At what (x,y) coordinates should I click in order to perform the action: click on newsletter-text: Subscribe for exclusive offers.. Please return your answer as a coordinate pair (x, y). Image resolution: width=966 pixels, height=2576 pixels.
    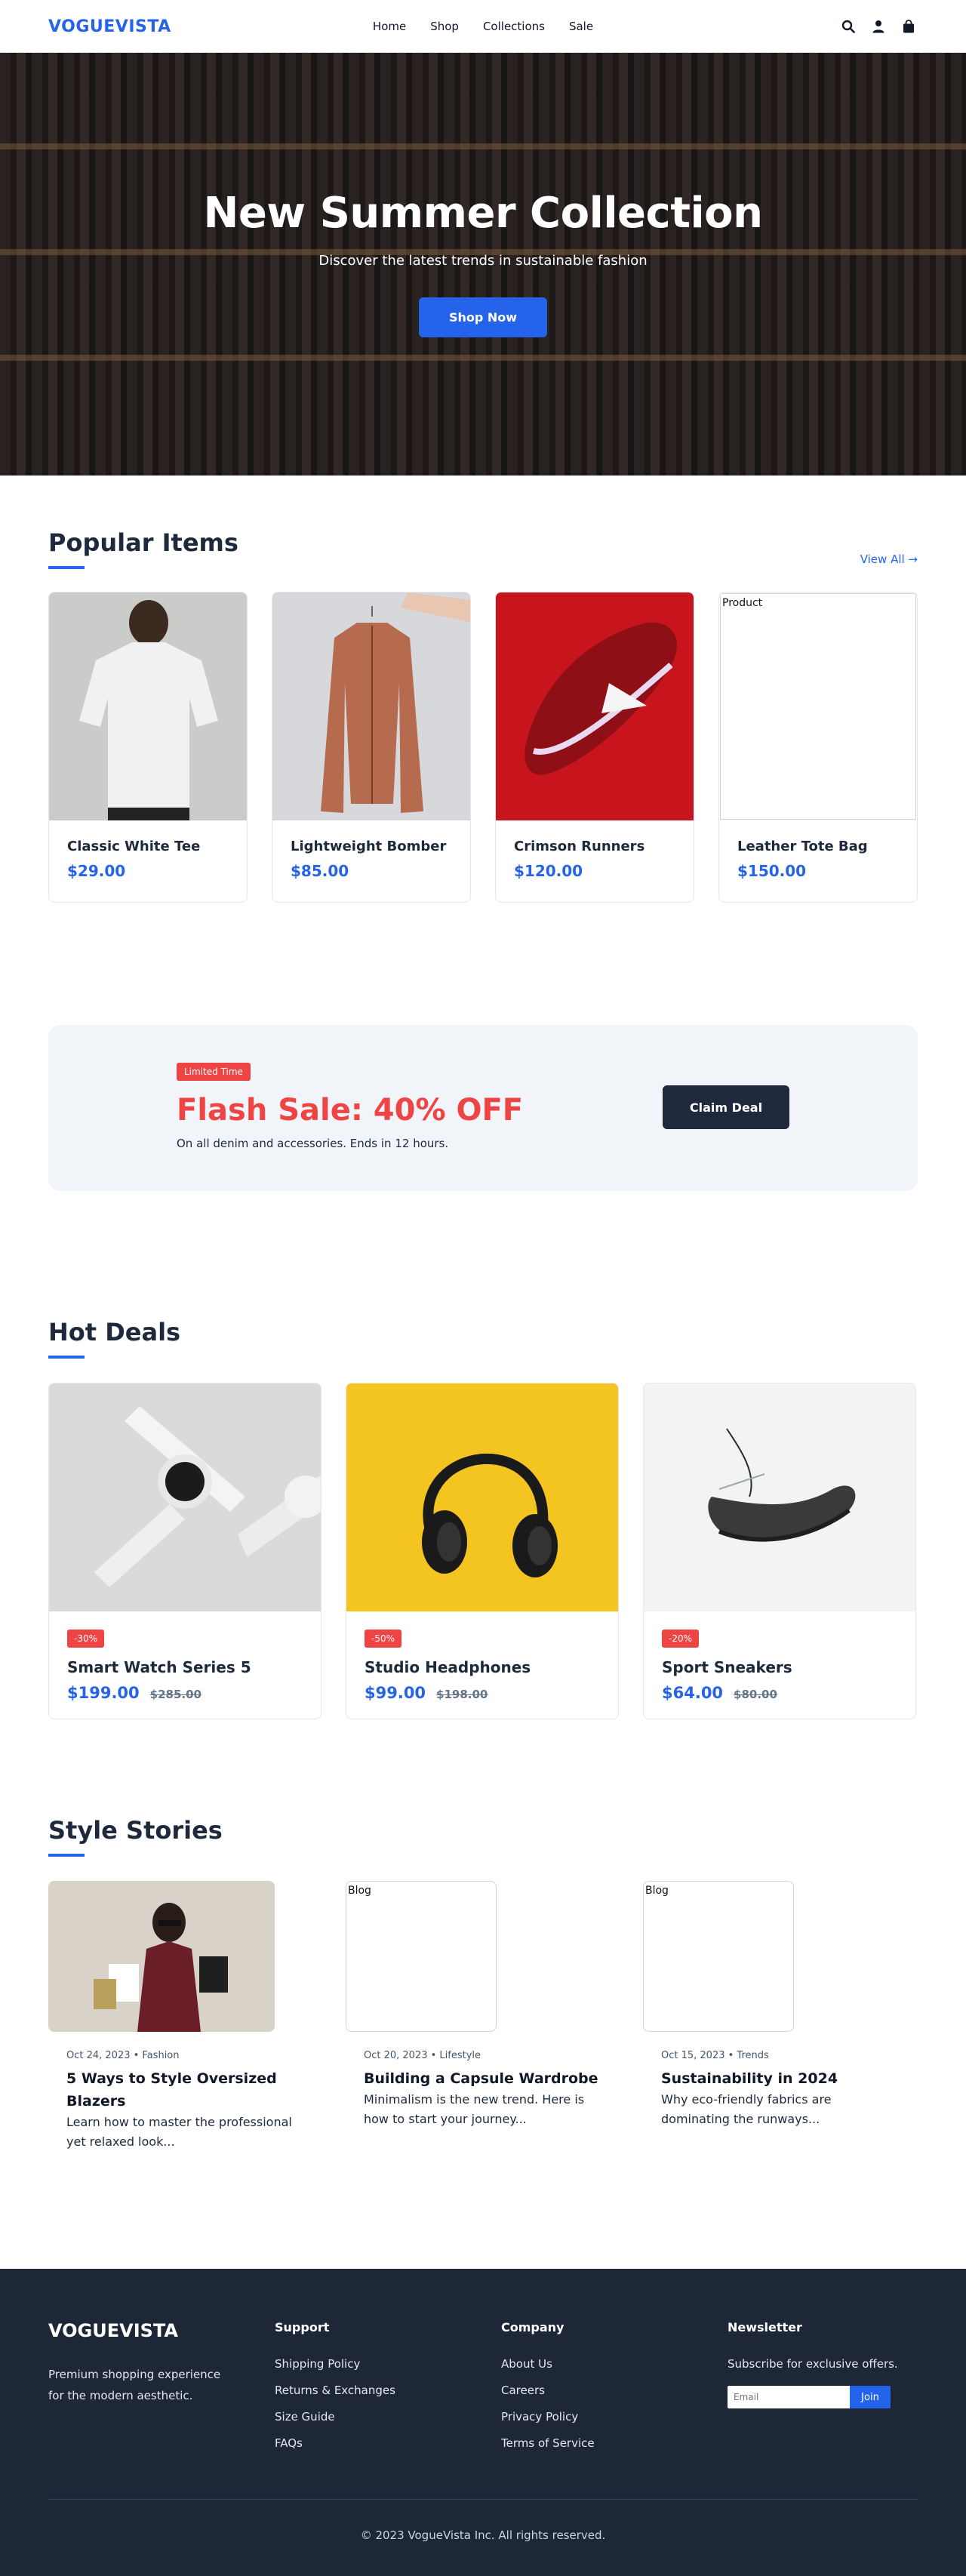
    Looking at the image, I should click on (813, 2364).